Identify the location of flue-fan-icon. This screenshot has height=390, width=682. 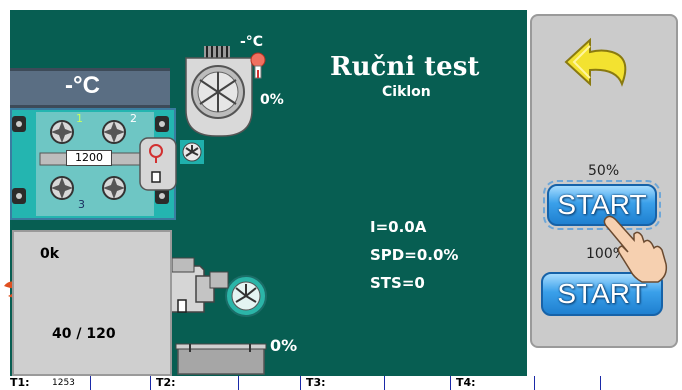
(219, 91).